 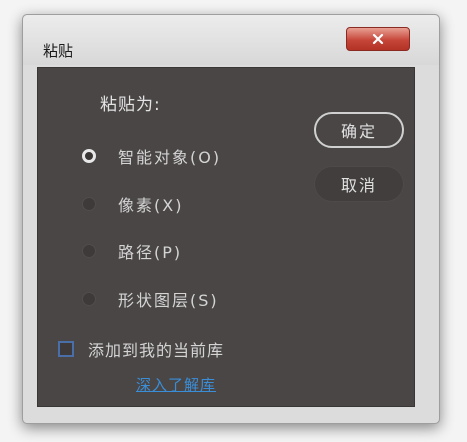 I want to click on close-button, so click(x=378, y=39).